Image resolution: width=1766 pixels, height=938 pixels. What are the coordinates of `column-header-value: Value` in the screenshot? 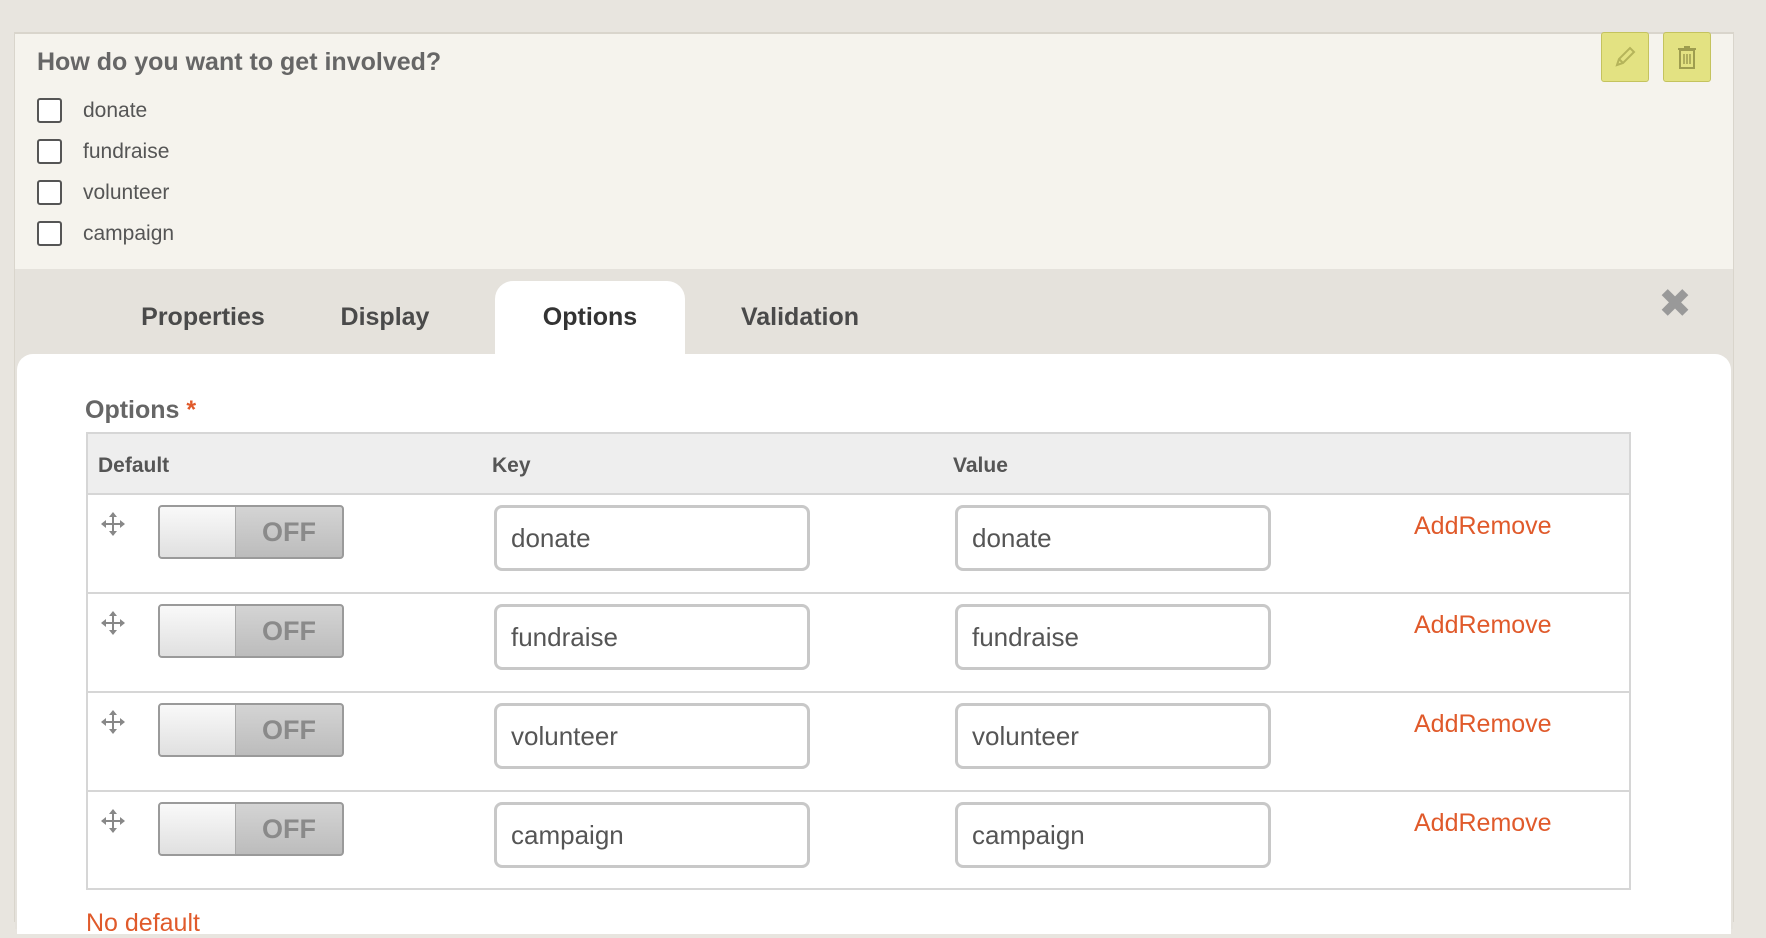 It's located at (980, 465).